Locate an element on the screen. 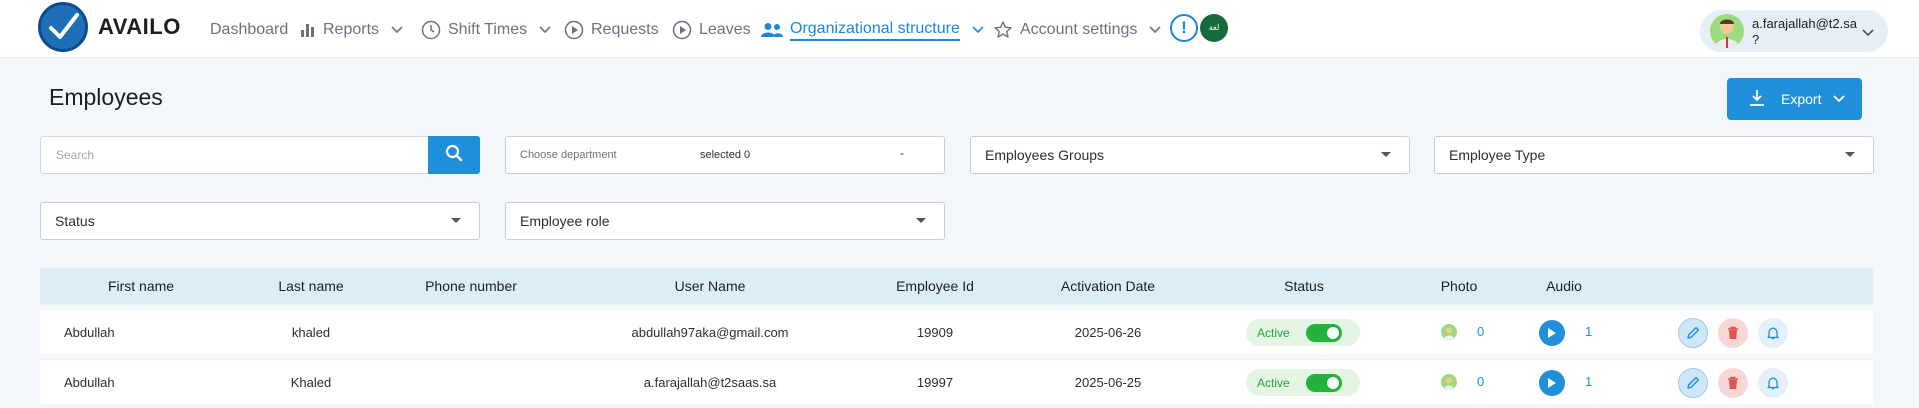 This screenshot has height=408, width=1919. cell-user-name: abdullah97aka@gmail.com is located at coordinates (710, 332).